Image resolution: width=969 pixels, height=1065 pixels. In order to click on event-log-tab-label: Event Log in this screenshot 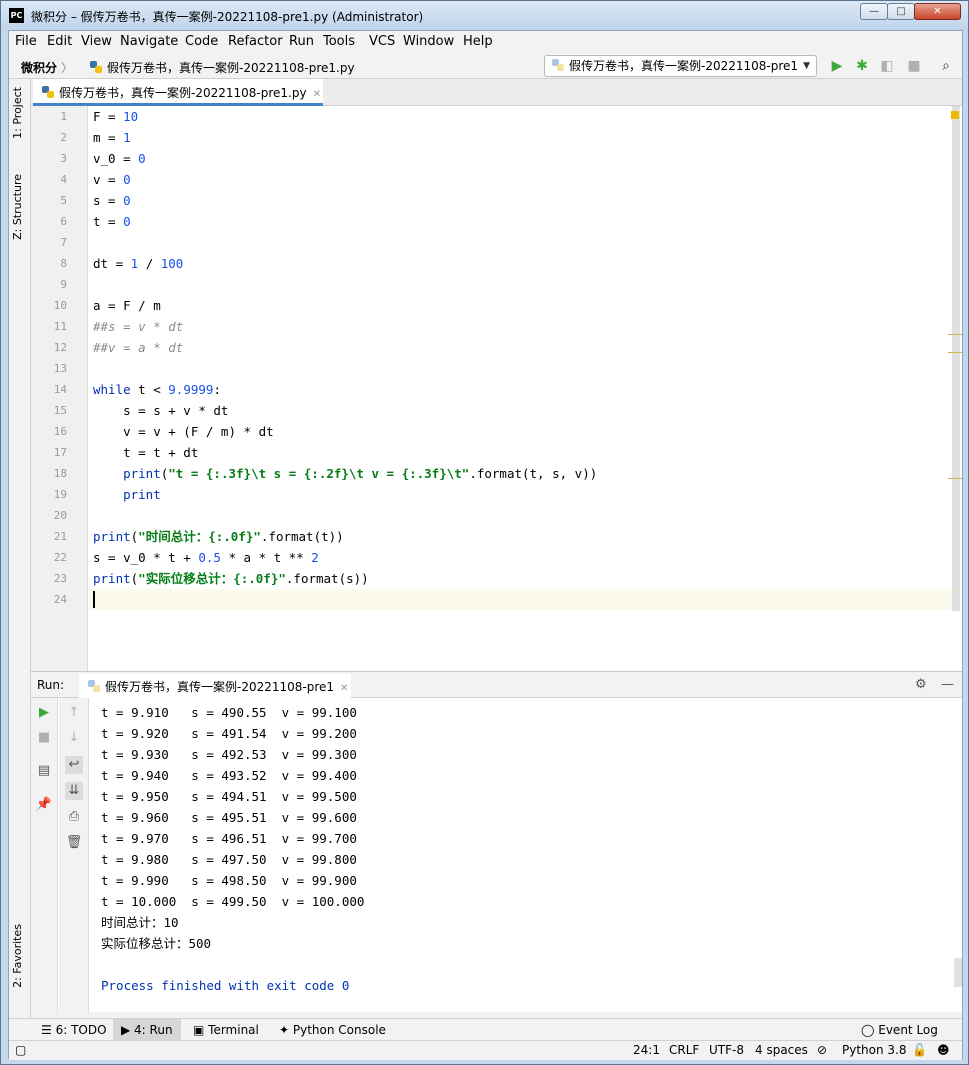, I will do `click(908, 1030)`.